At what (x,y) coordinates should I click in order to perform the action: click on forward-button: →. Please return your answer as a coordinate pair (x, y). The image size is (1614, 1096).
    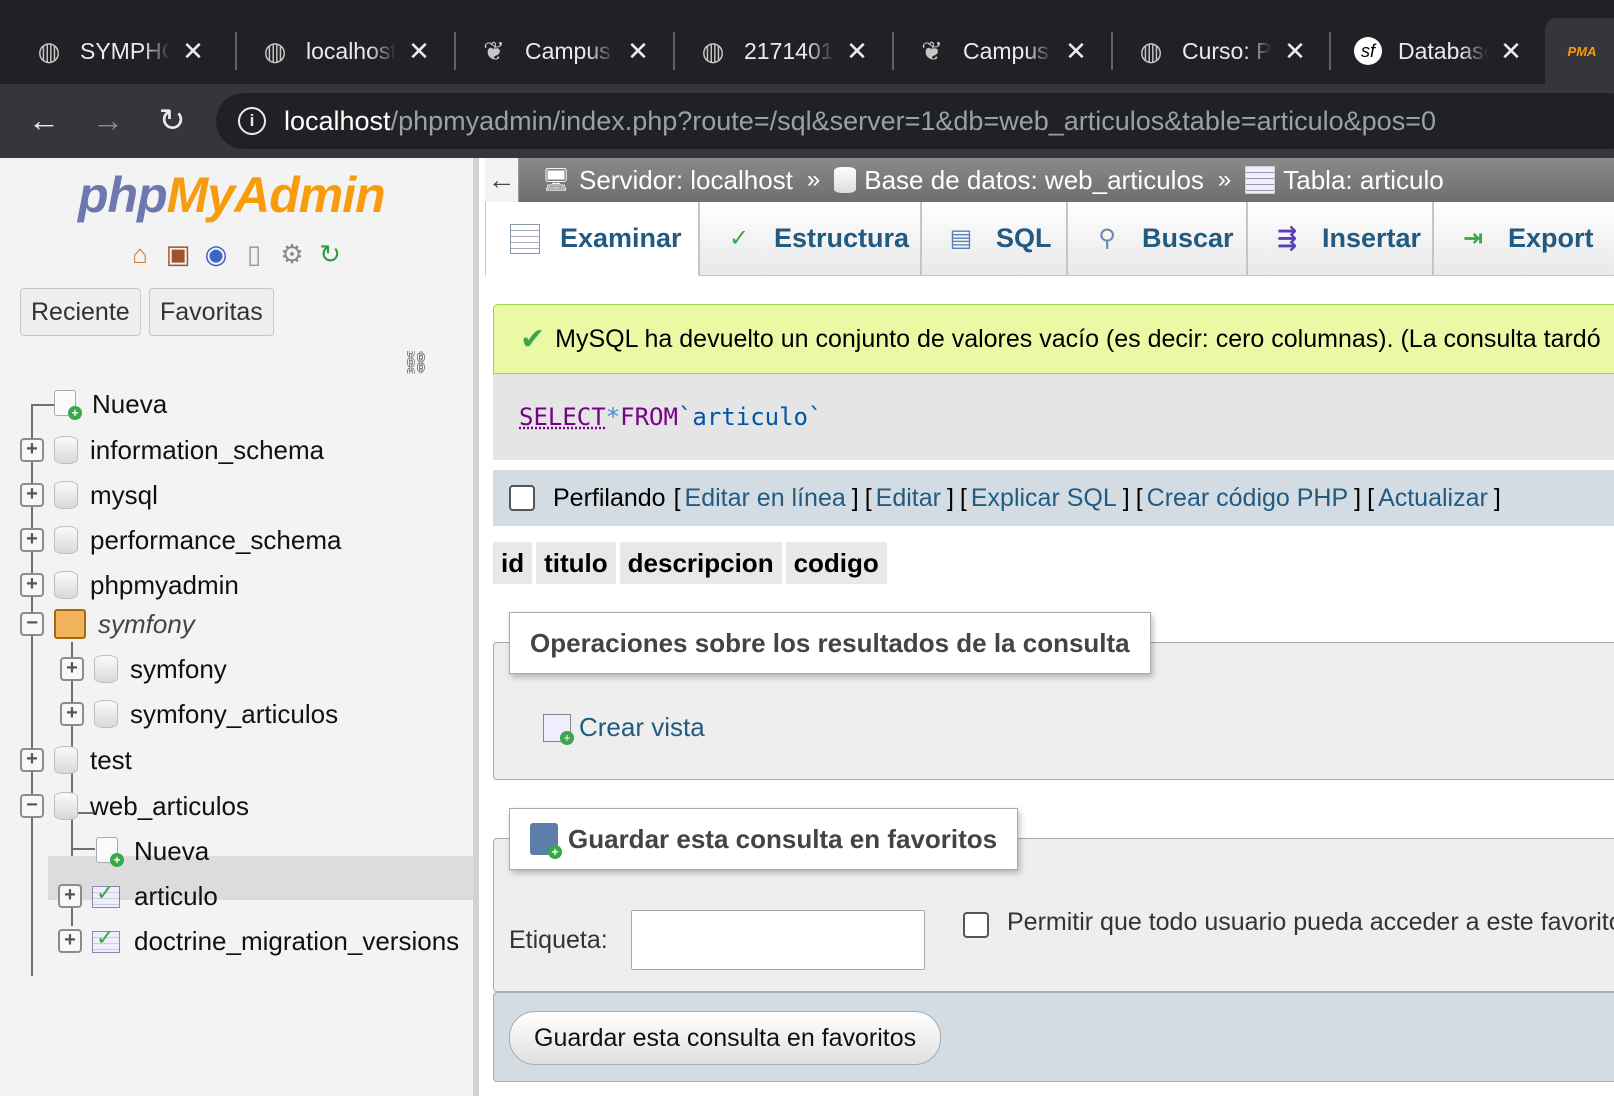
    Looking at the image, I should click on (108, 120).